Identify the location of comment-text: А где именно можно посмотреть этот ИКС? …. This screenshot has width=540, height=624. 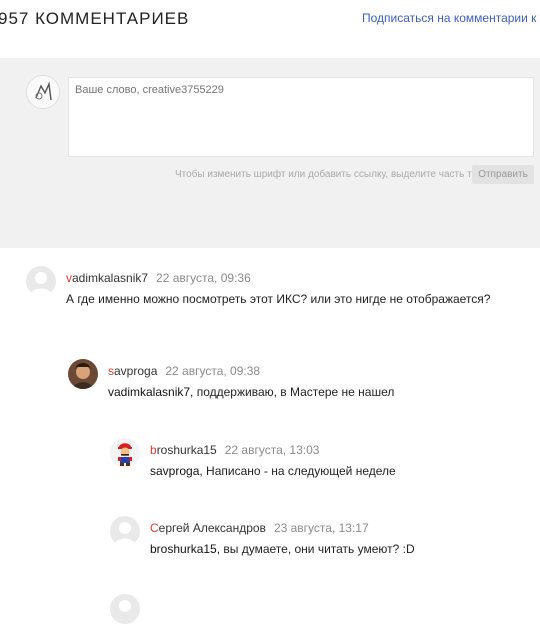
(278, 299).